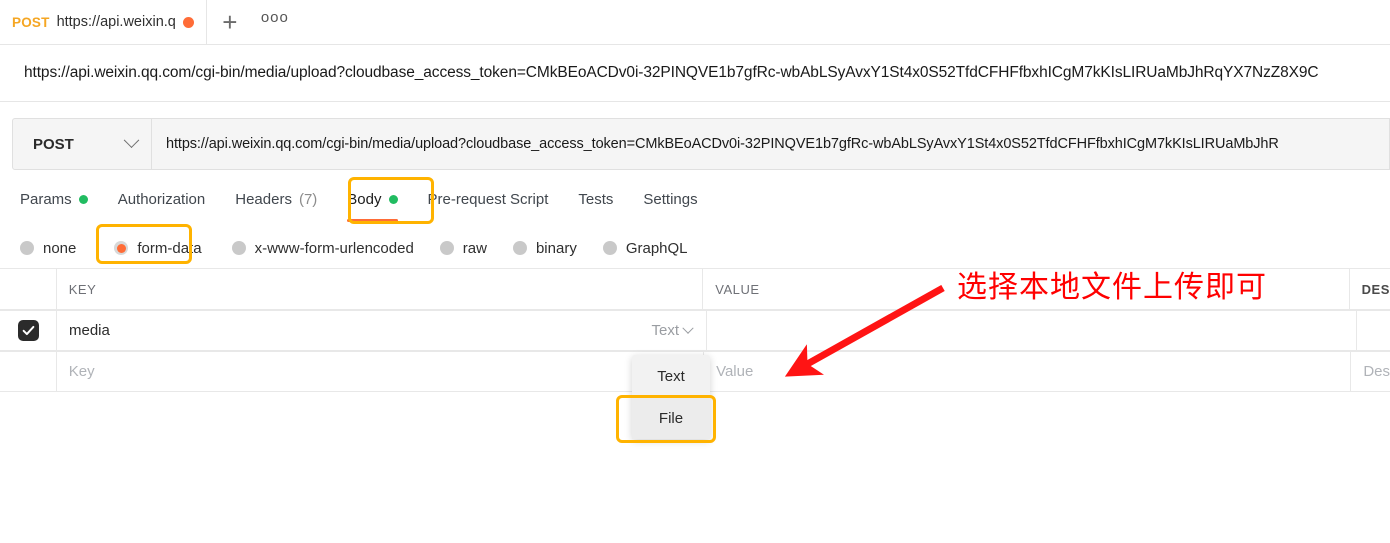 The image size is (1390, 543). I want to click on plus-icon: +, so click(230, 22).